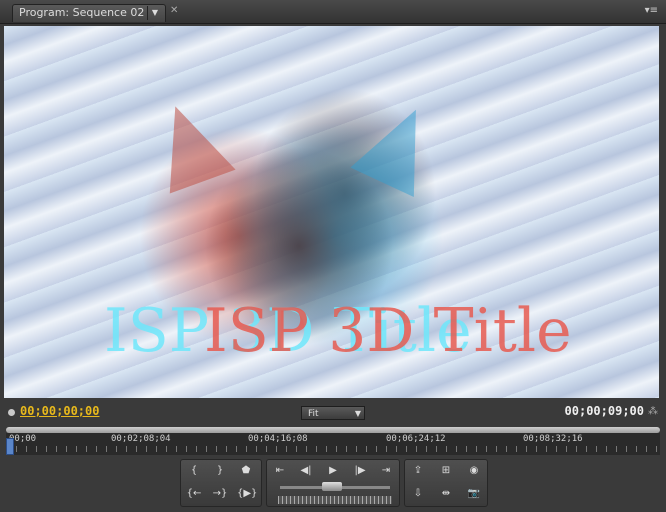 This screenshot has width=666, height=512. What do you see at coordinates (332, 486) in the screenshot?
I see `jog-thumb` at bounding box center [332, 486].